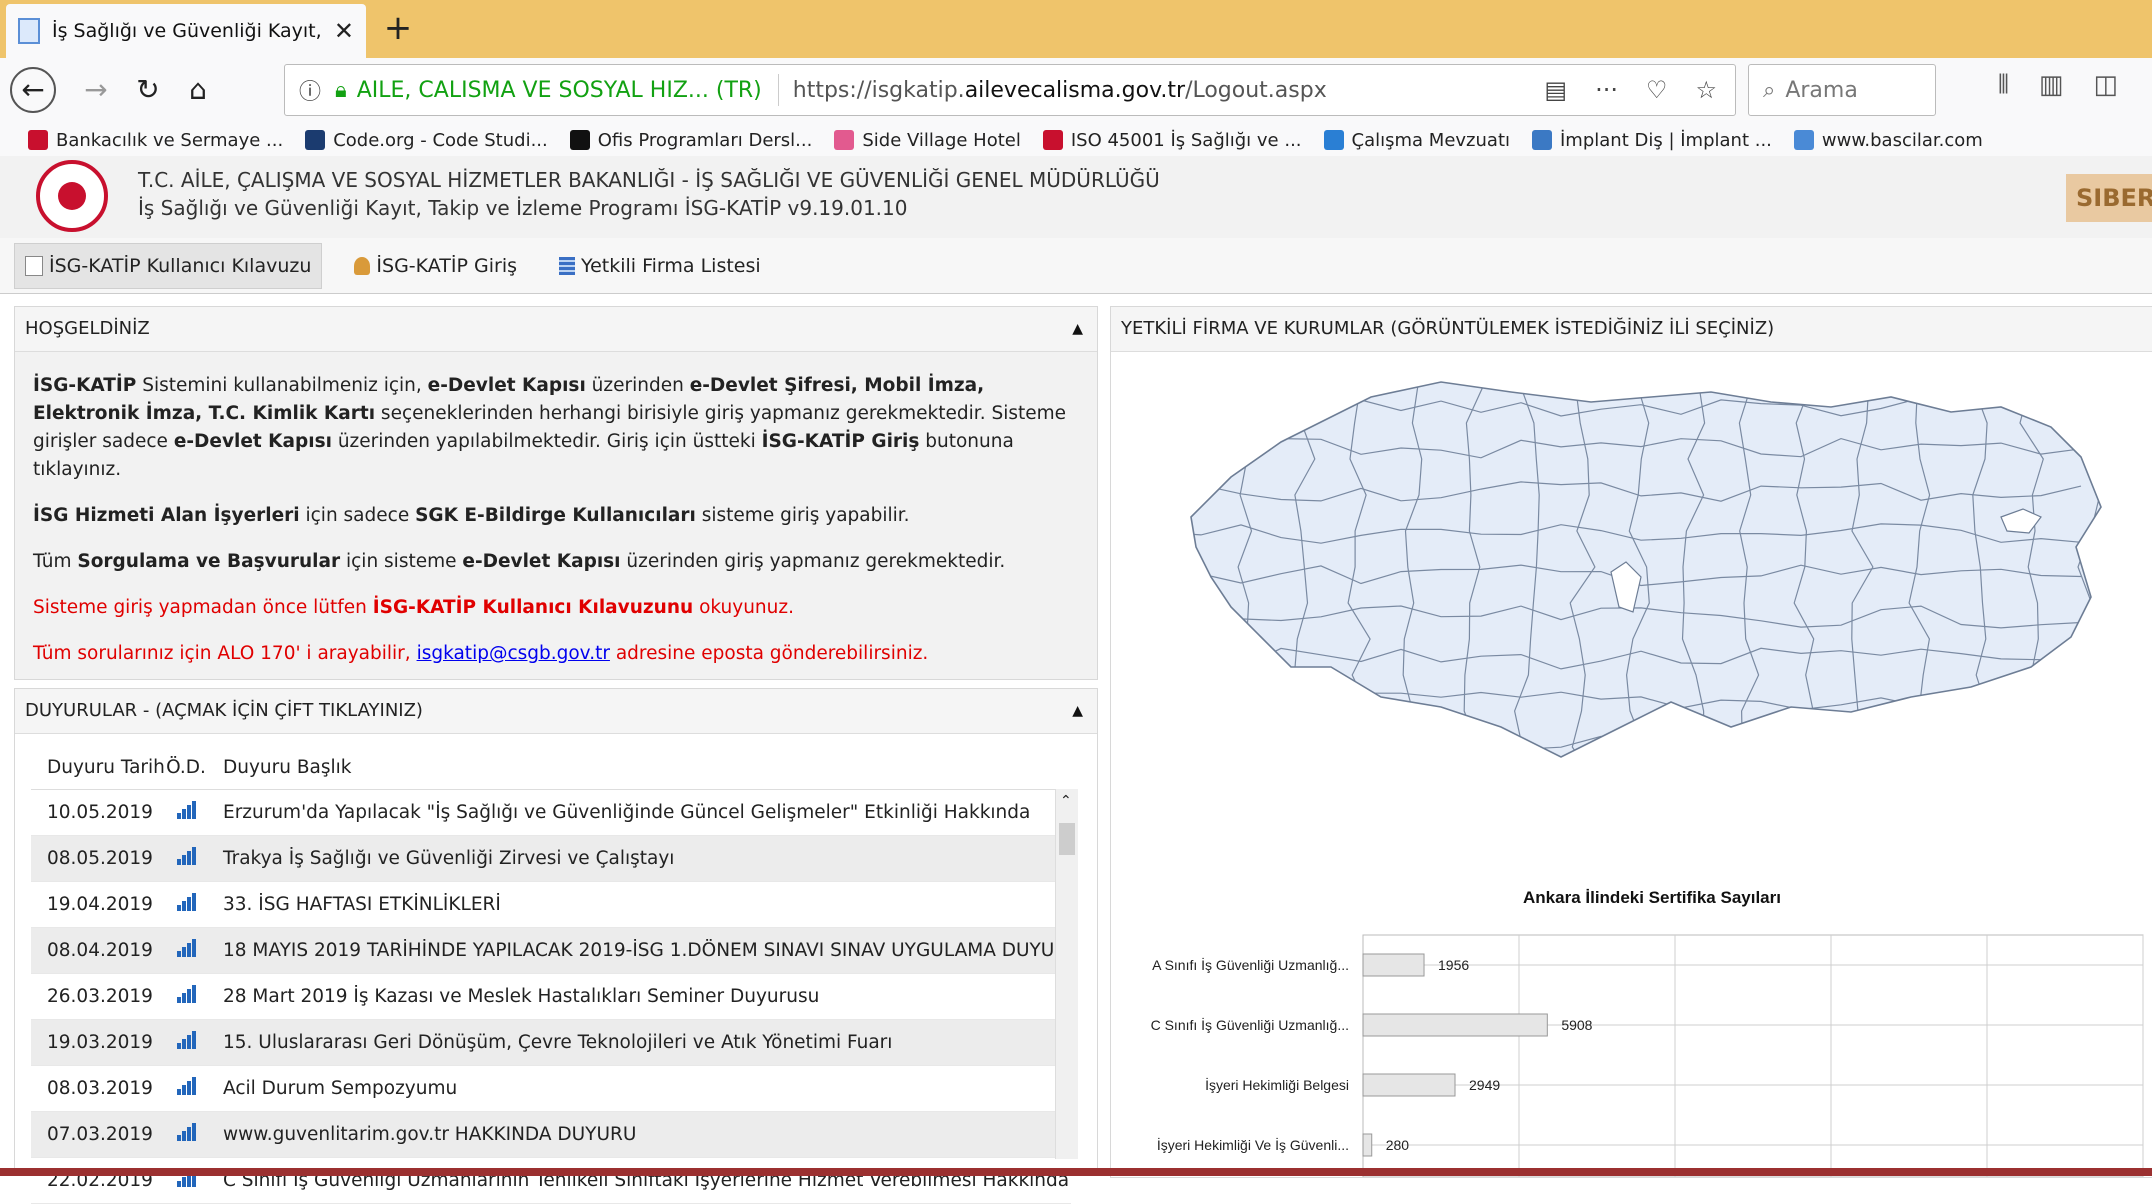 Image resolution: width=2152 pixels, height=1204 pixels. What do you see at coordinates (398, 28) in the screenshot?
I see `new-tab-button: +` at bounding box center [398, 28].